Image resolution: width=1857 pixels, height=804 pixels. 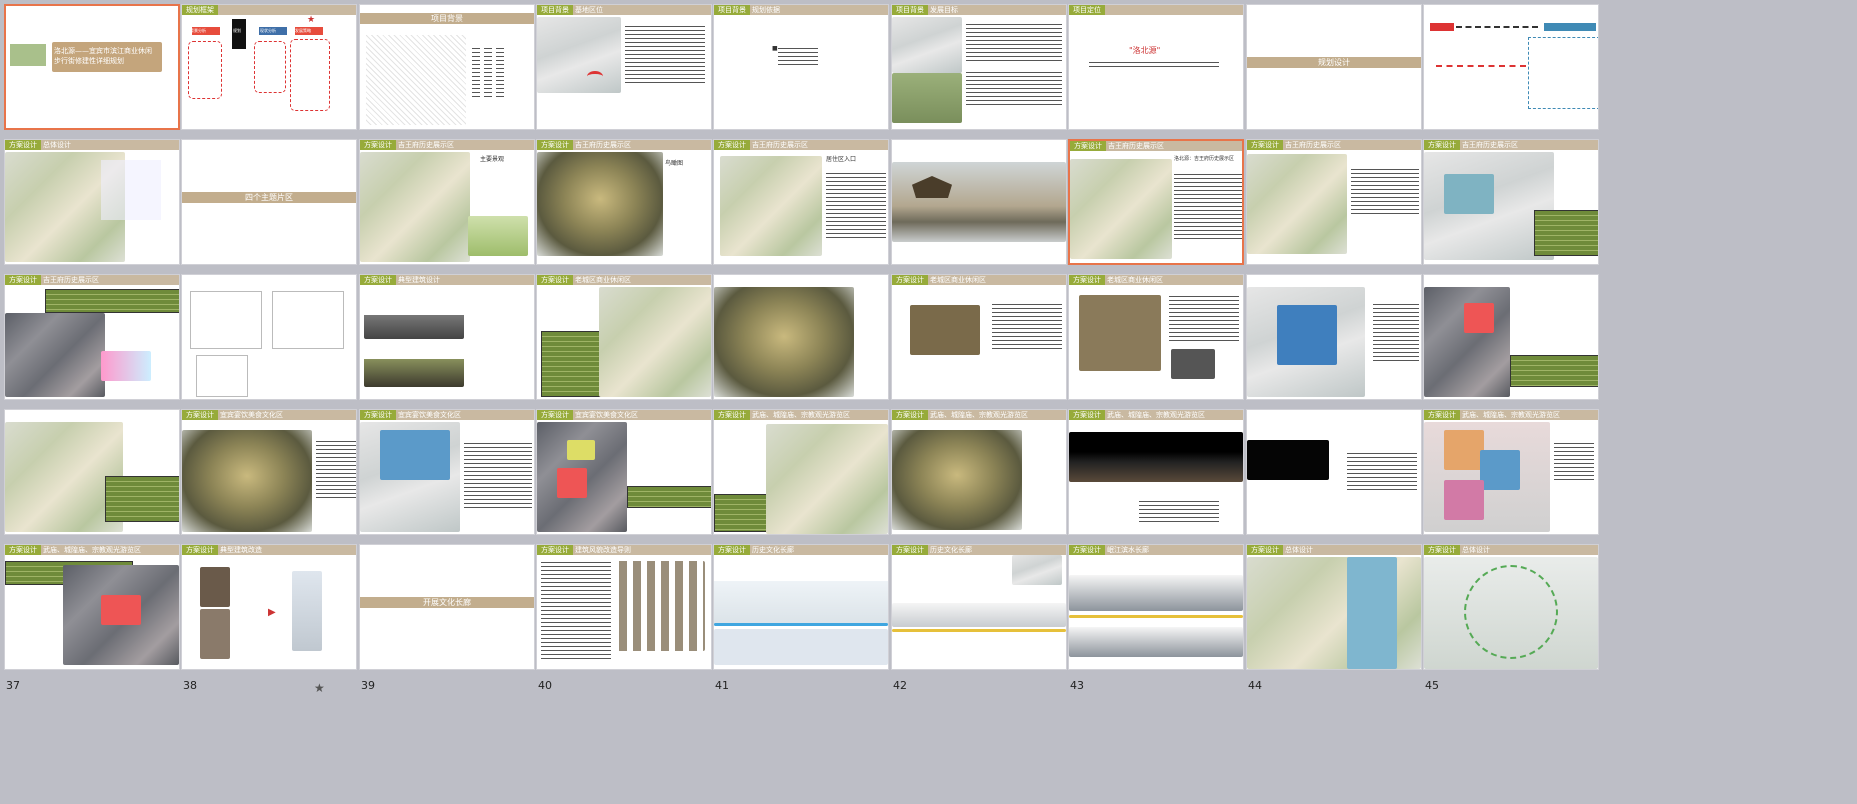 I want to click on slide-thumbnail: 方案设计吉王府历史展示区主要景观12, so click(x=447, y=216).